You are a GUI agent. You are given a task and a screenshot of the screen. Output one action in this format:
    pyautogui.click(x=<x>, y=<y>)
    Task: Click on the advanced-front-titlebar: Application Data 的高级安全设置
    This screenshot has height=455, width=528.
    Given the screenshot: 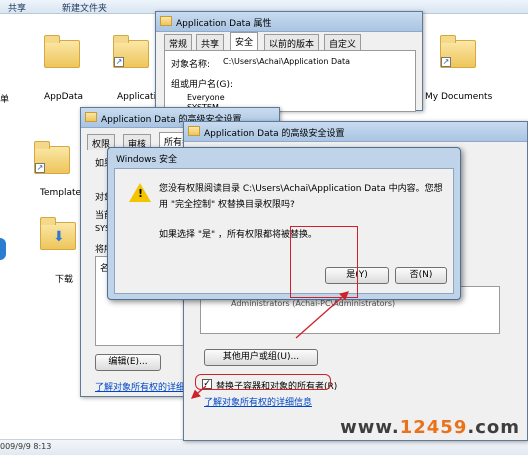 What is the action you would take?
    pyautogui.click(x=355, y=132)
    